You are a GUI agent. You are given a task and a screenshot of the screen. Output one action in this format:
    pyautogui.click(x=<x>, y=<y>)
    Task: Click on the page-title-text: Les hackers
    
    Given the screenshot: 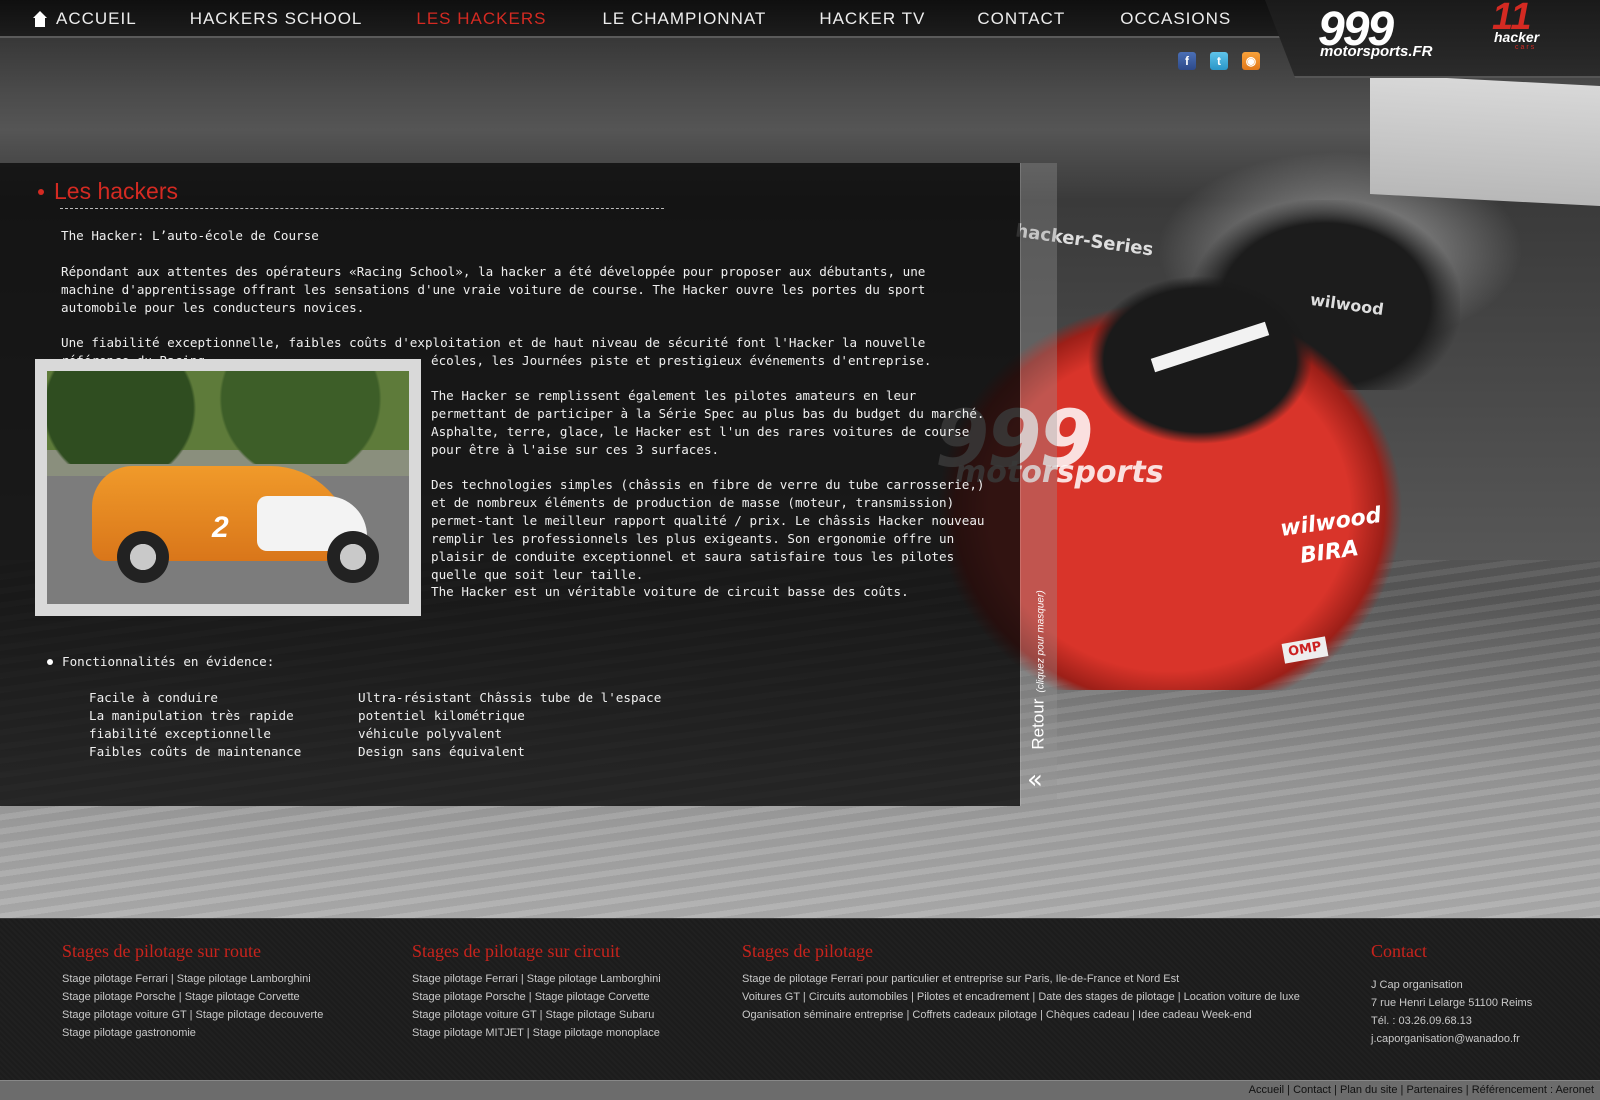 What is the action you would take?
    pyautogui.click(x=116, y=191)
    